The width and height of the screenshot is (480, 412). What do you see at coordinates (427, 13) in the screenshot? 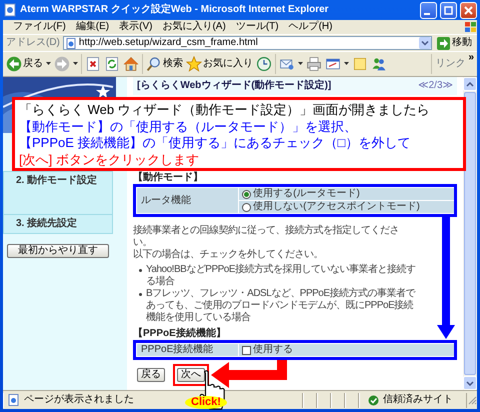
I see `minimize-icon` at bounding box center [427, 13].